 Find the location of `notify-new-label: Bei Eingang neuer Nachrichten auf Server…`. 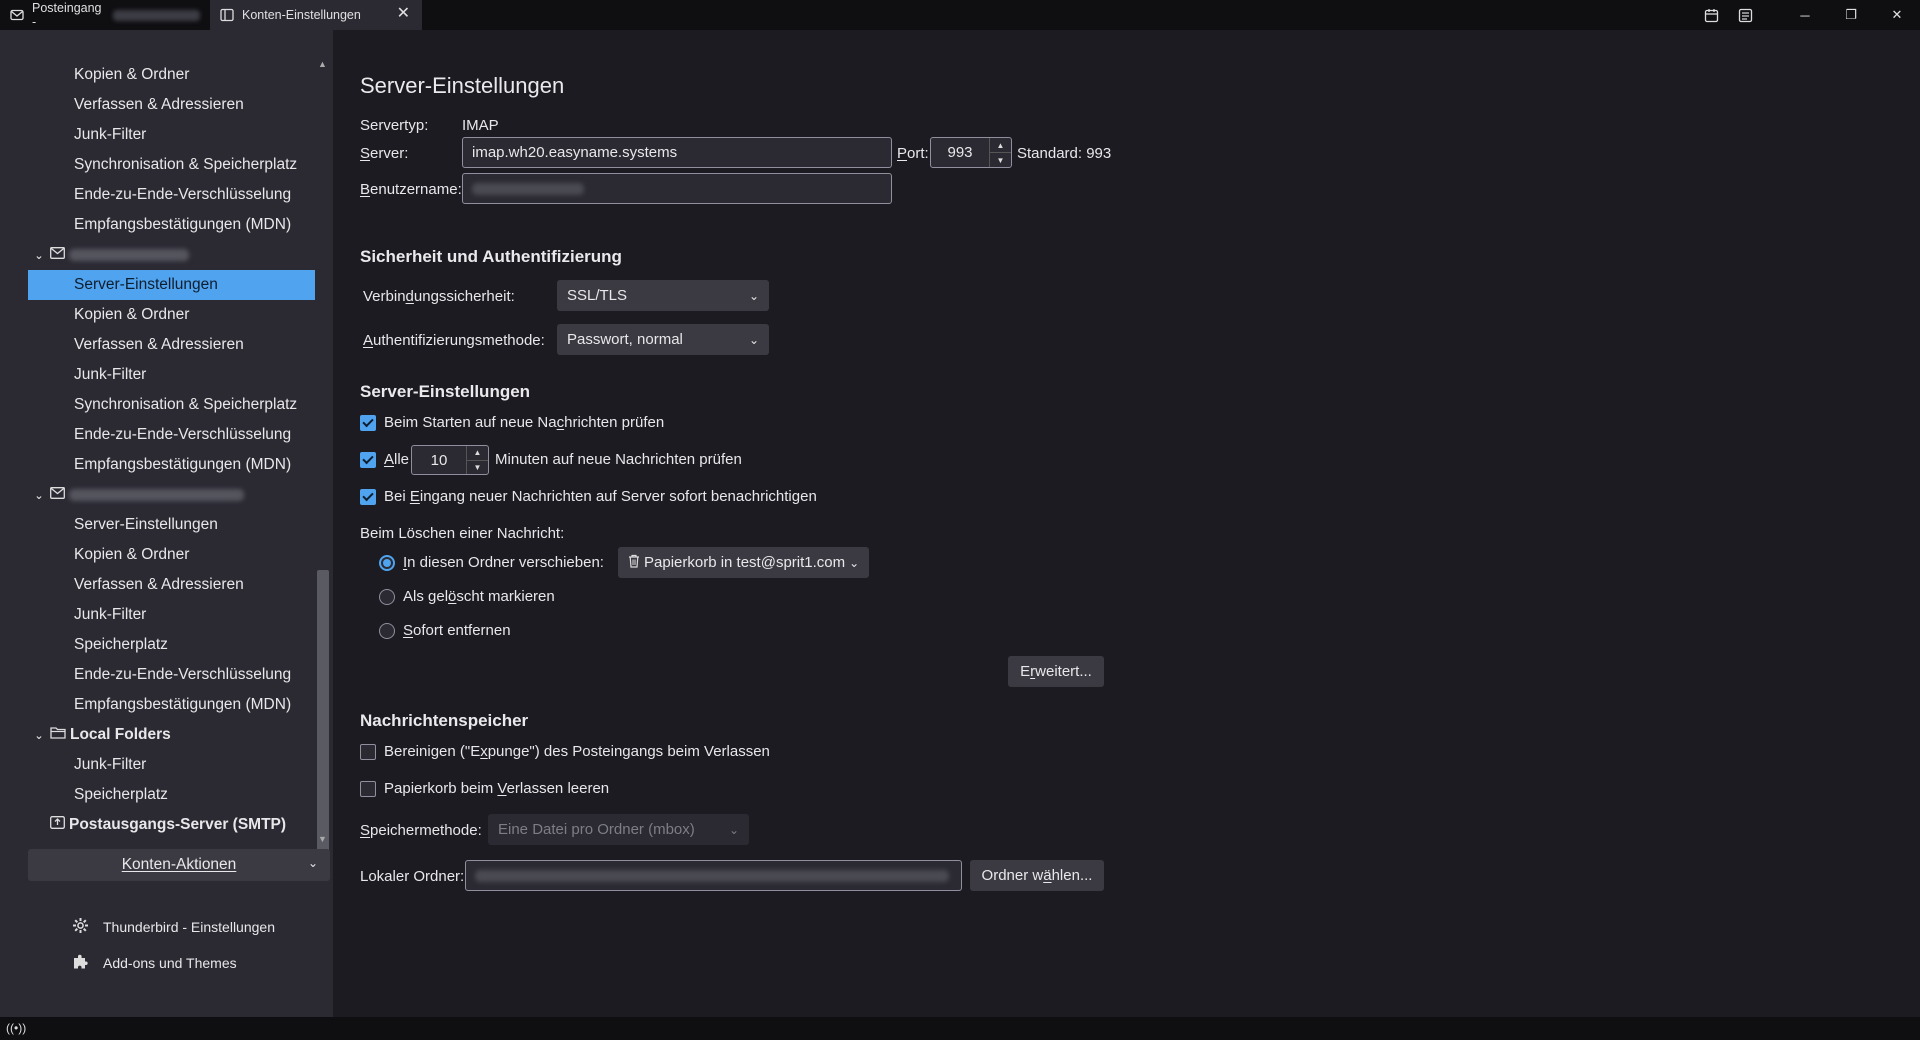

notify-new-label: Bei Eingang neuer Nachrichten auf Server… is located at coordinates (600, 496).